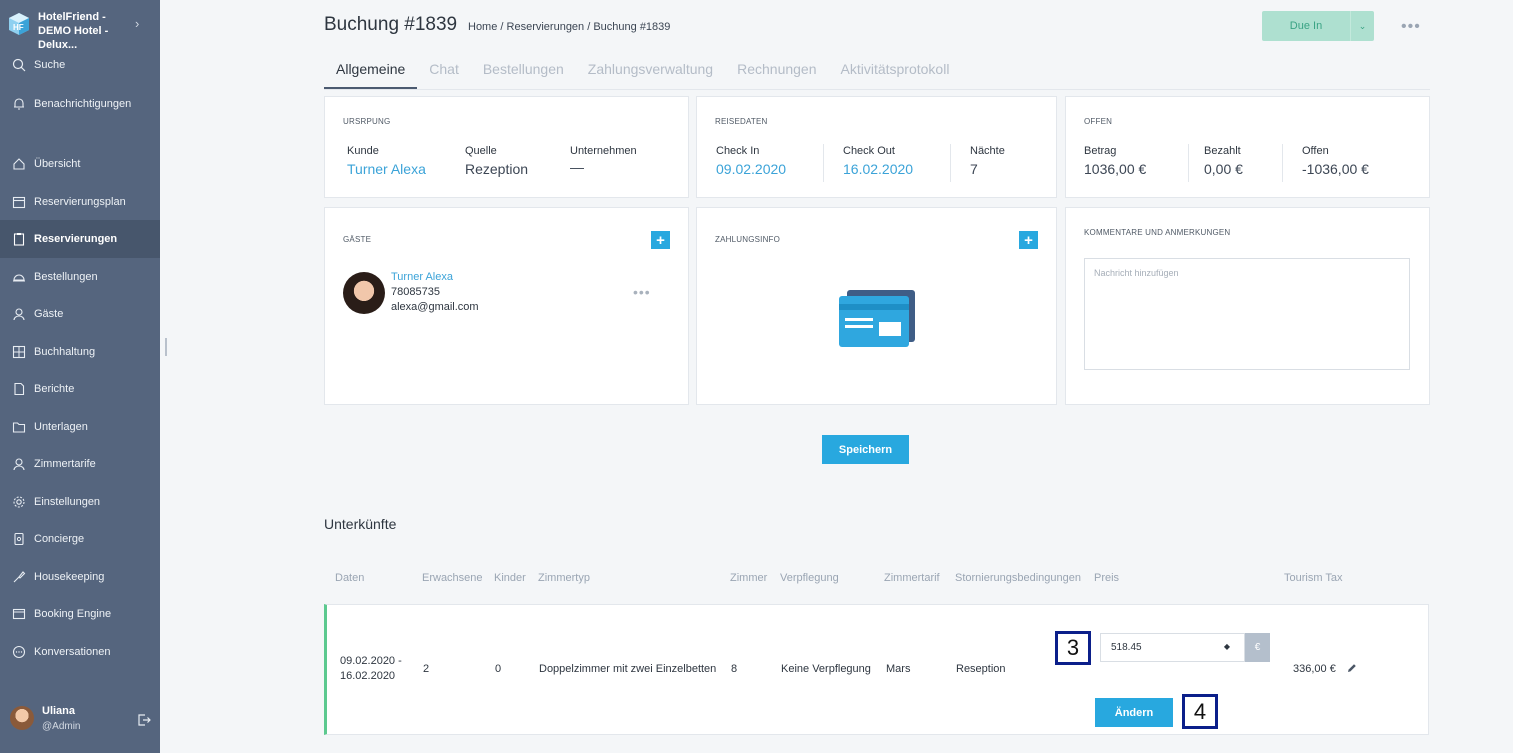 The height and width of the screenshot is (753, 1513). What do you see at coordinates (1227, 646) in the screenshot?
I see `spinner-icon: ◆` at bounding box center [1227, 646].